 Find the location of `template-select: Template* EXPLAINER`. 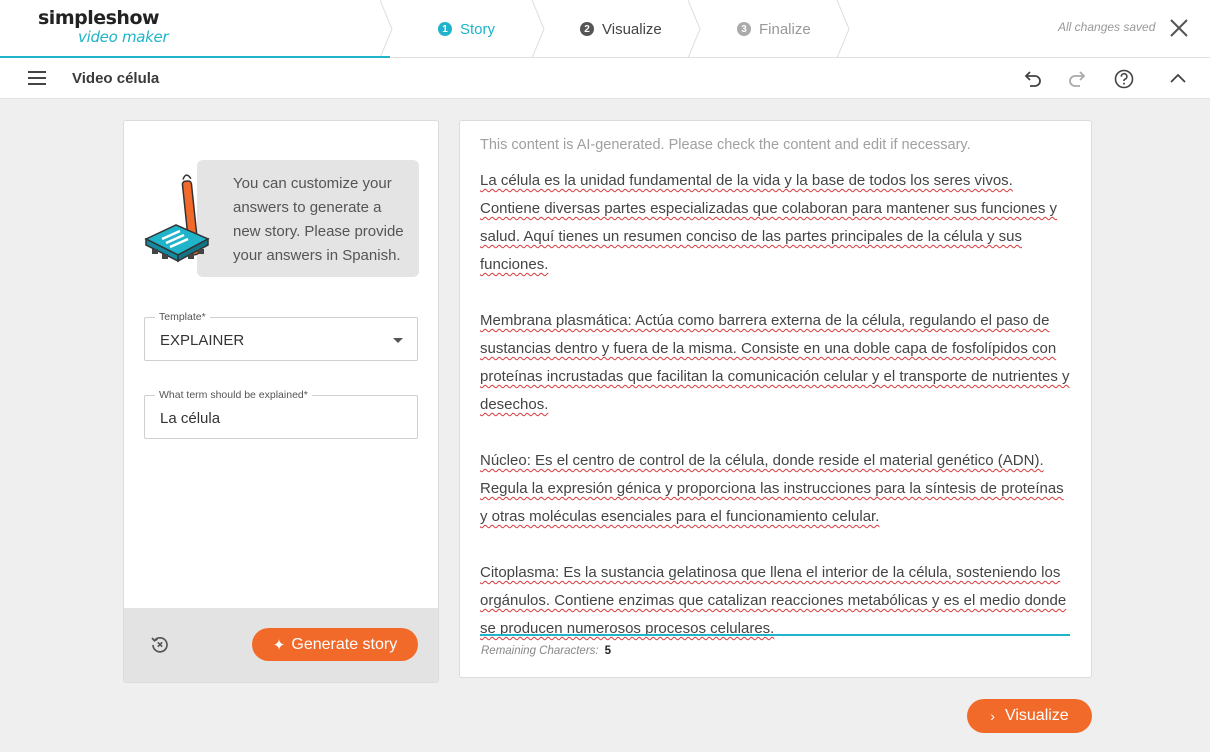

template-select: Template* EXPLAINER is located at coordinates (281, 336).